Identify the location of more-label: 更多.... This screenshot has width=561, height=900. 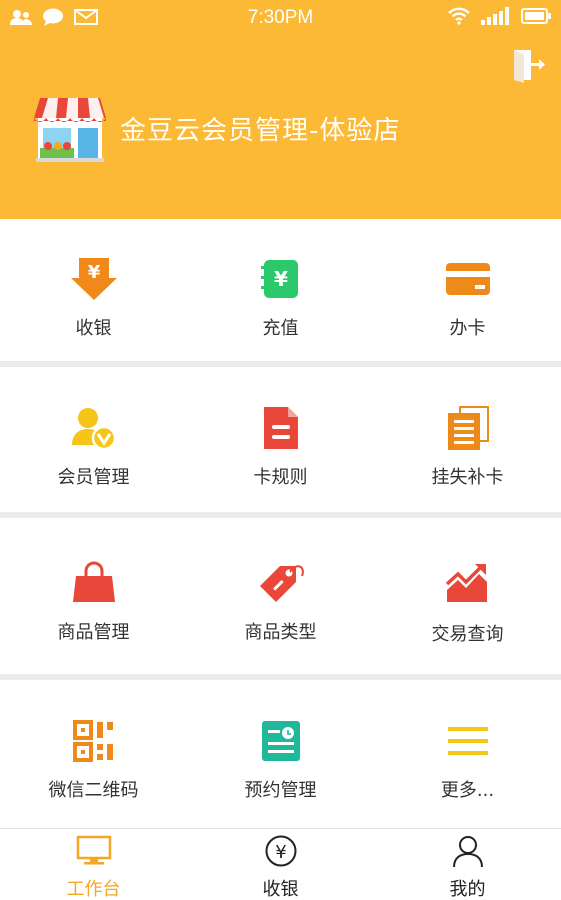
(467, 790).